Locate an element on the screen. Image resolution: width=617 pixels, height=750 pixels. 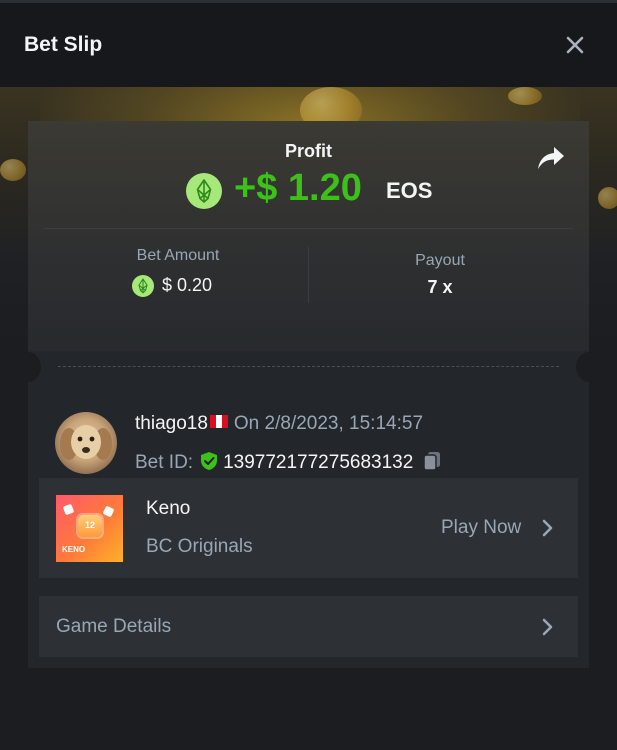
profit-label: Profit is located at coordinates (308, 151).